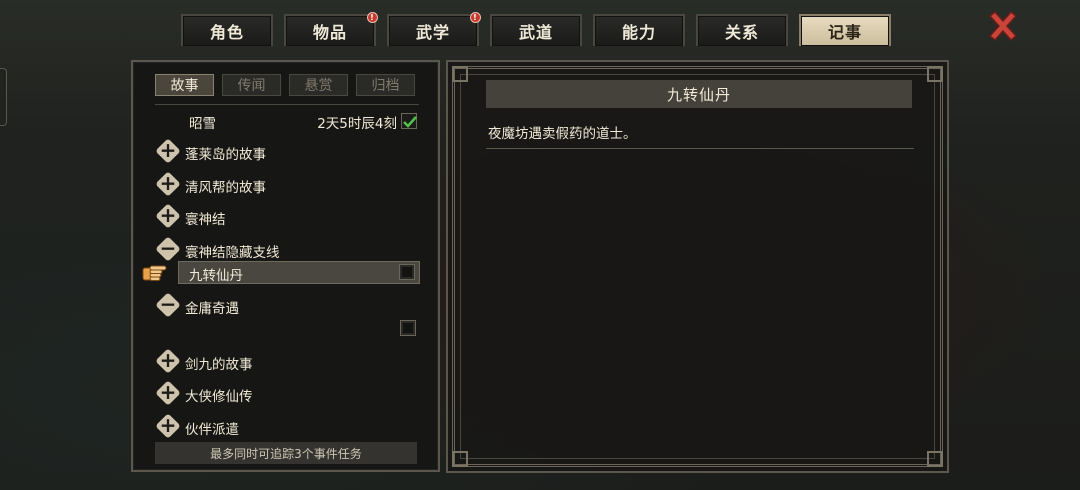 The width and height of the screenshot is (1080, 490). I want to click on tab-martial-arts: 武学!, so click(434, 29).